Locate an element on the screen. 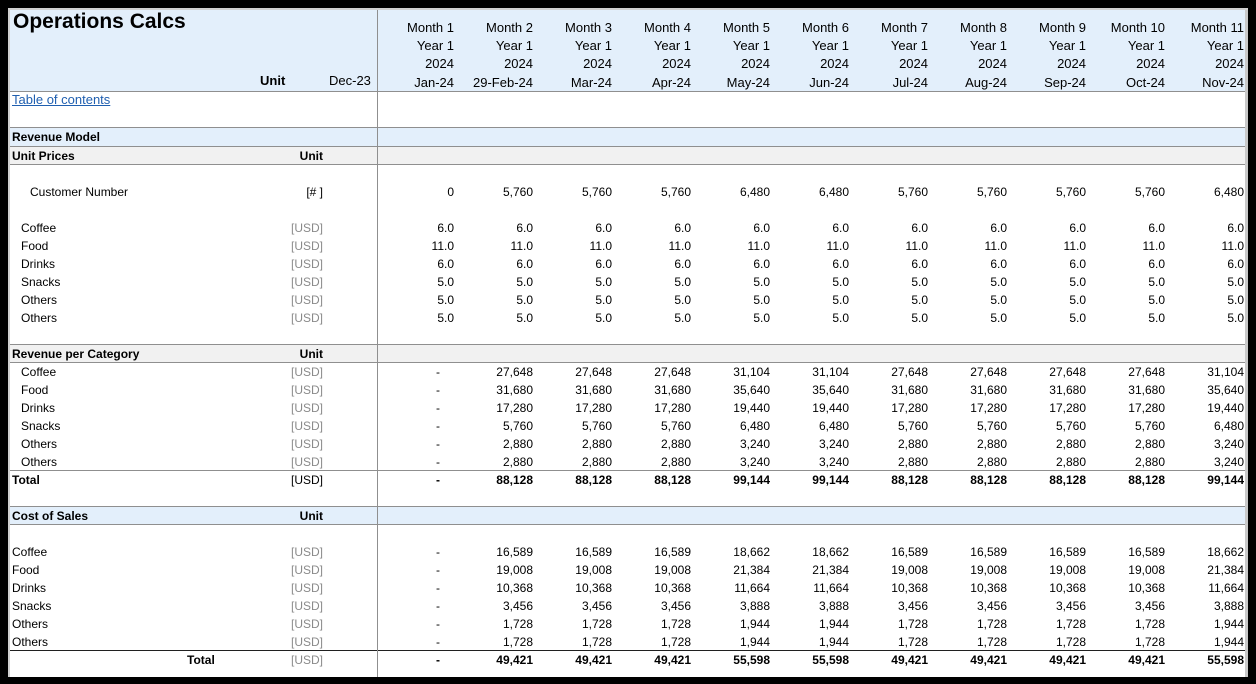 The height and width of the screenshot is (684, 1256). value-cell: 0 is located at coordinates (416, 192).